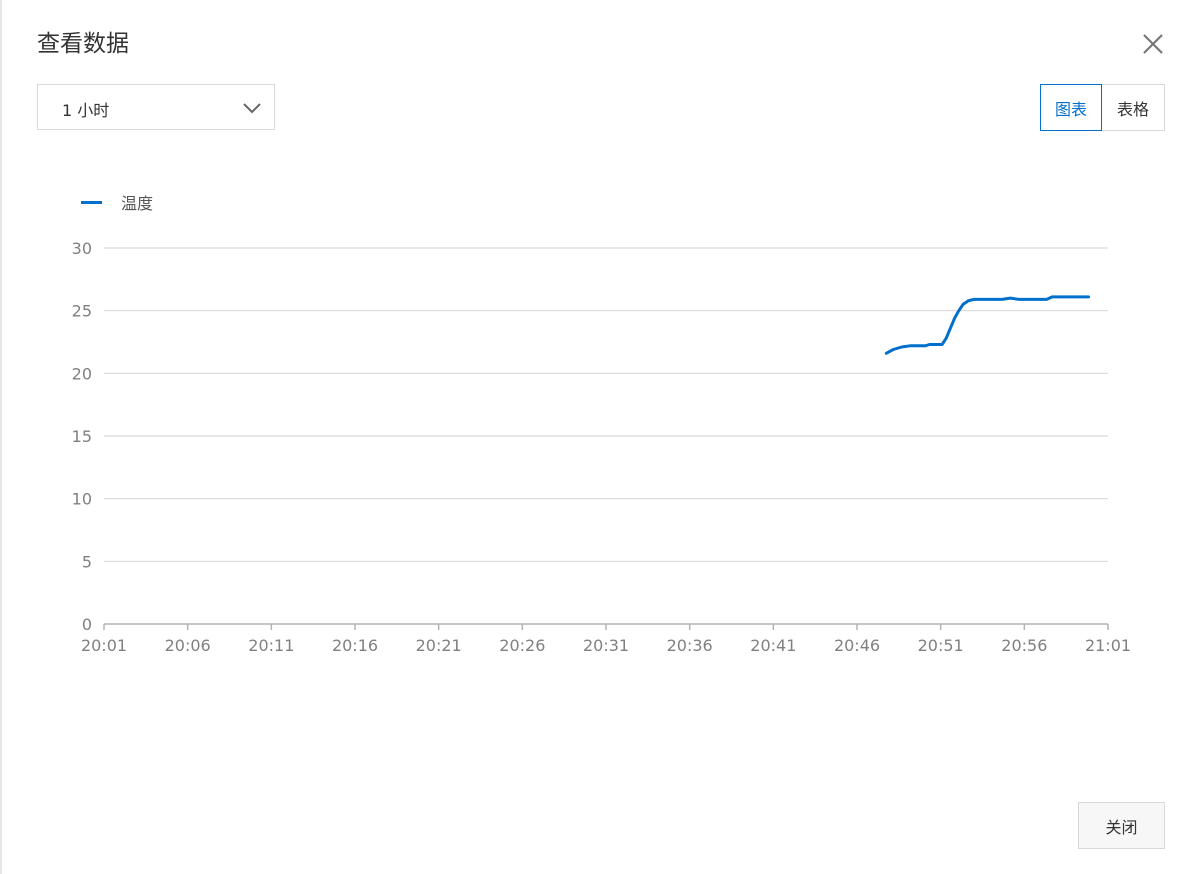 The height and width of the screenshot is (874, 1200). I want to click on x-tick-label: 20:36, so click(690, 645).